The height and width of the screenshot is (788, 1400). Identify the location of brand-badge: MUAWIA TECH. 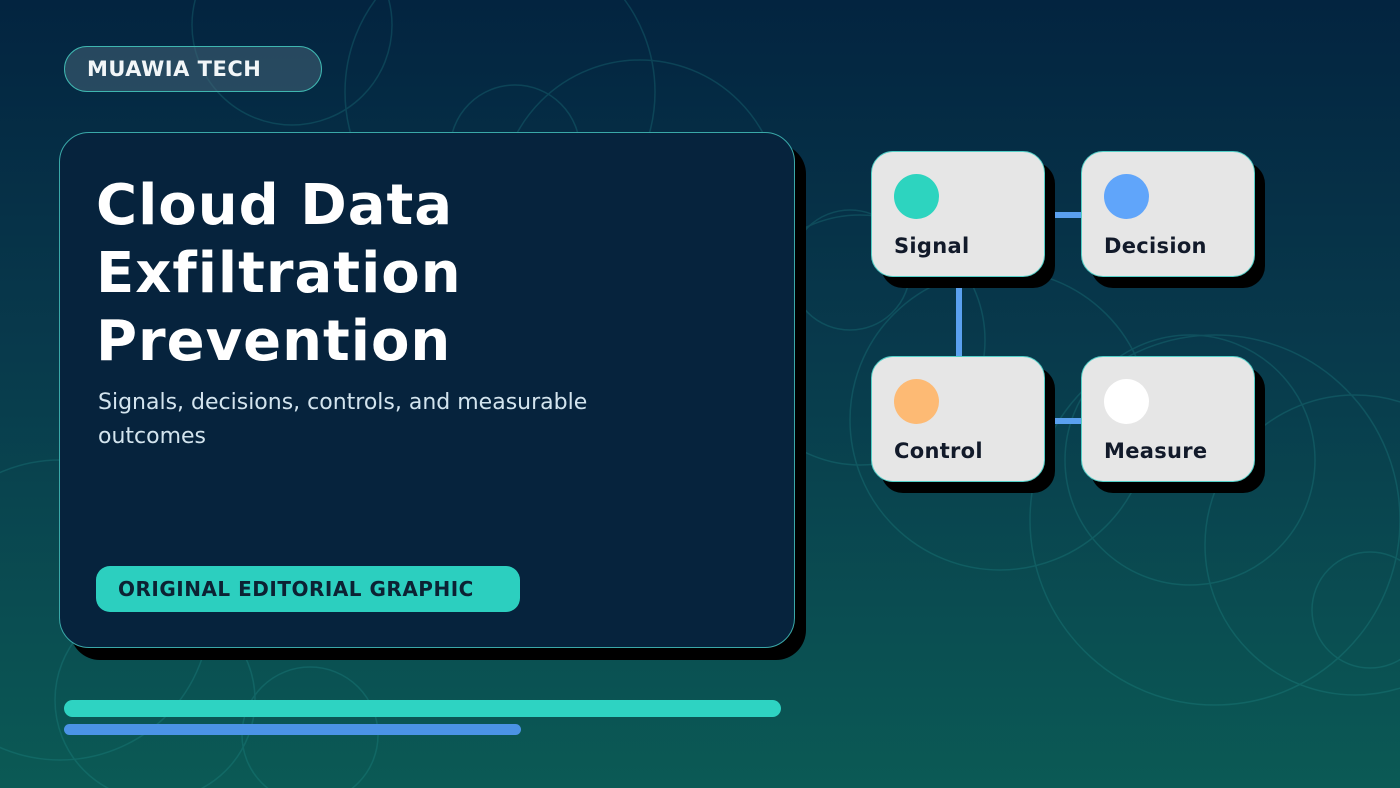
(193, 69).